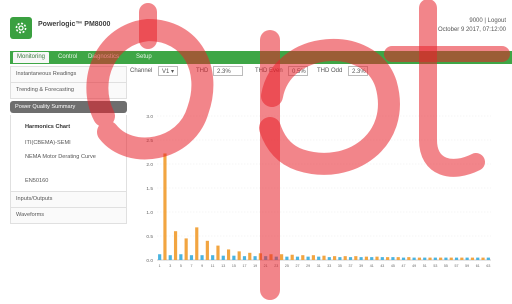 The height and width of the screenshot is (304, 512). What do you see at coordinates (68, 127) in the screenshot?
I see `sidebar-sub-harmonics-chart: Harmonics Chart` at bounding box center [68, 127].